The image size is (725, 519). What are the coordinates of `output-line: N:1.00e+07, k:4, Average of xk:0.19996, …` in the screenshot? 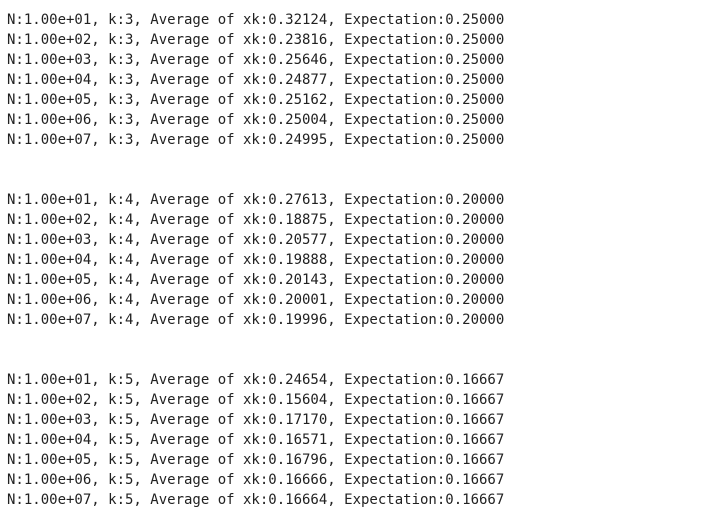 It's located at (256, 320).